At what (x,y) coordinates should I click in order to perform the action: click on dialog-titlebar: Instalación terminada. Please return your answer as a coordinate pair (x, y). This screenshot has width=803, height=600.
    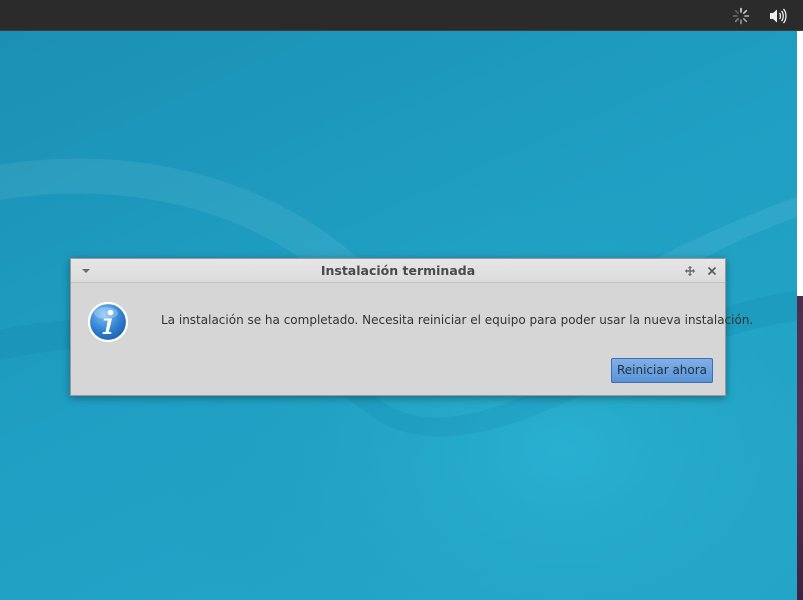
    Looking at the image, I should click on (398, 271).